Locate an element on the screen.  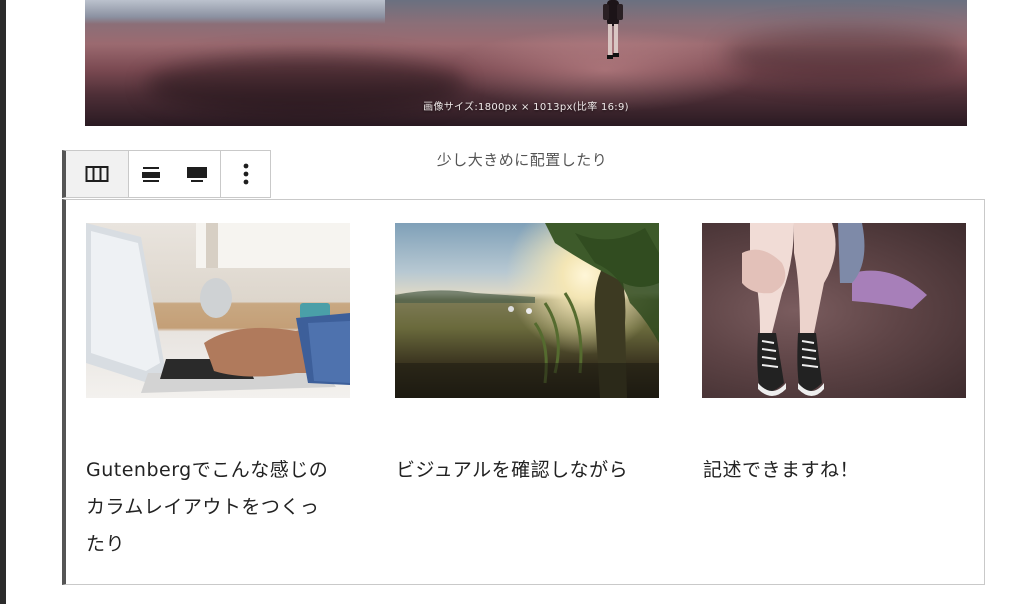
columns-block-button is located at coordinates (97, 174).